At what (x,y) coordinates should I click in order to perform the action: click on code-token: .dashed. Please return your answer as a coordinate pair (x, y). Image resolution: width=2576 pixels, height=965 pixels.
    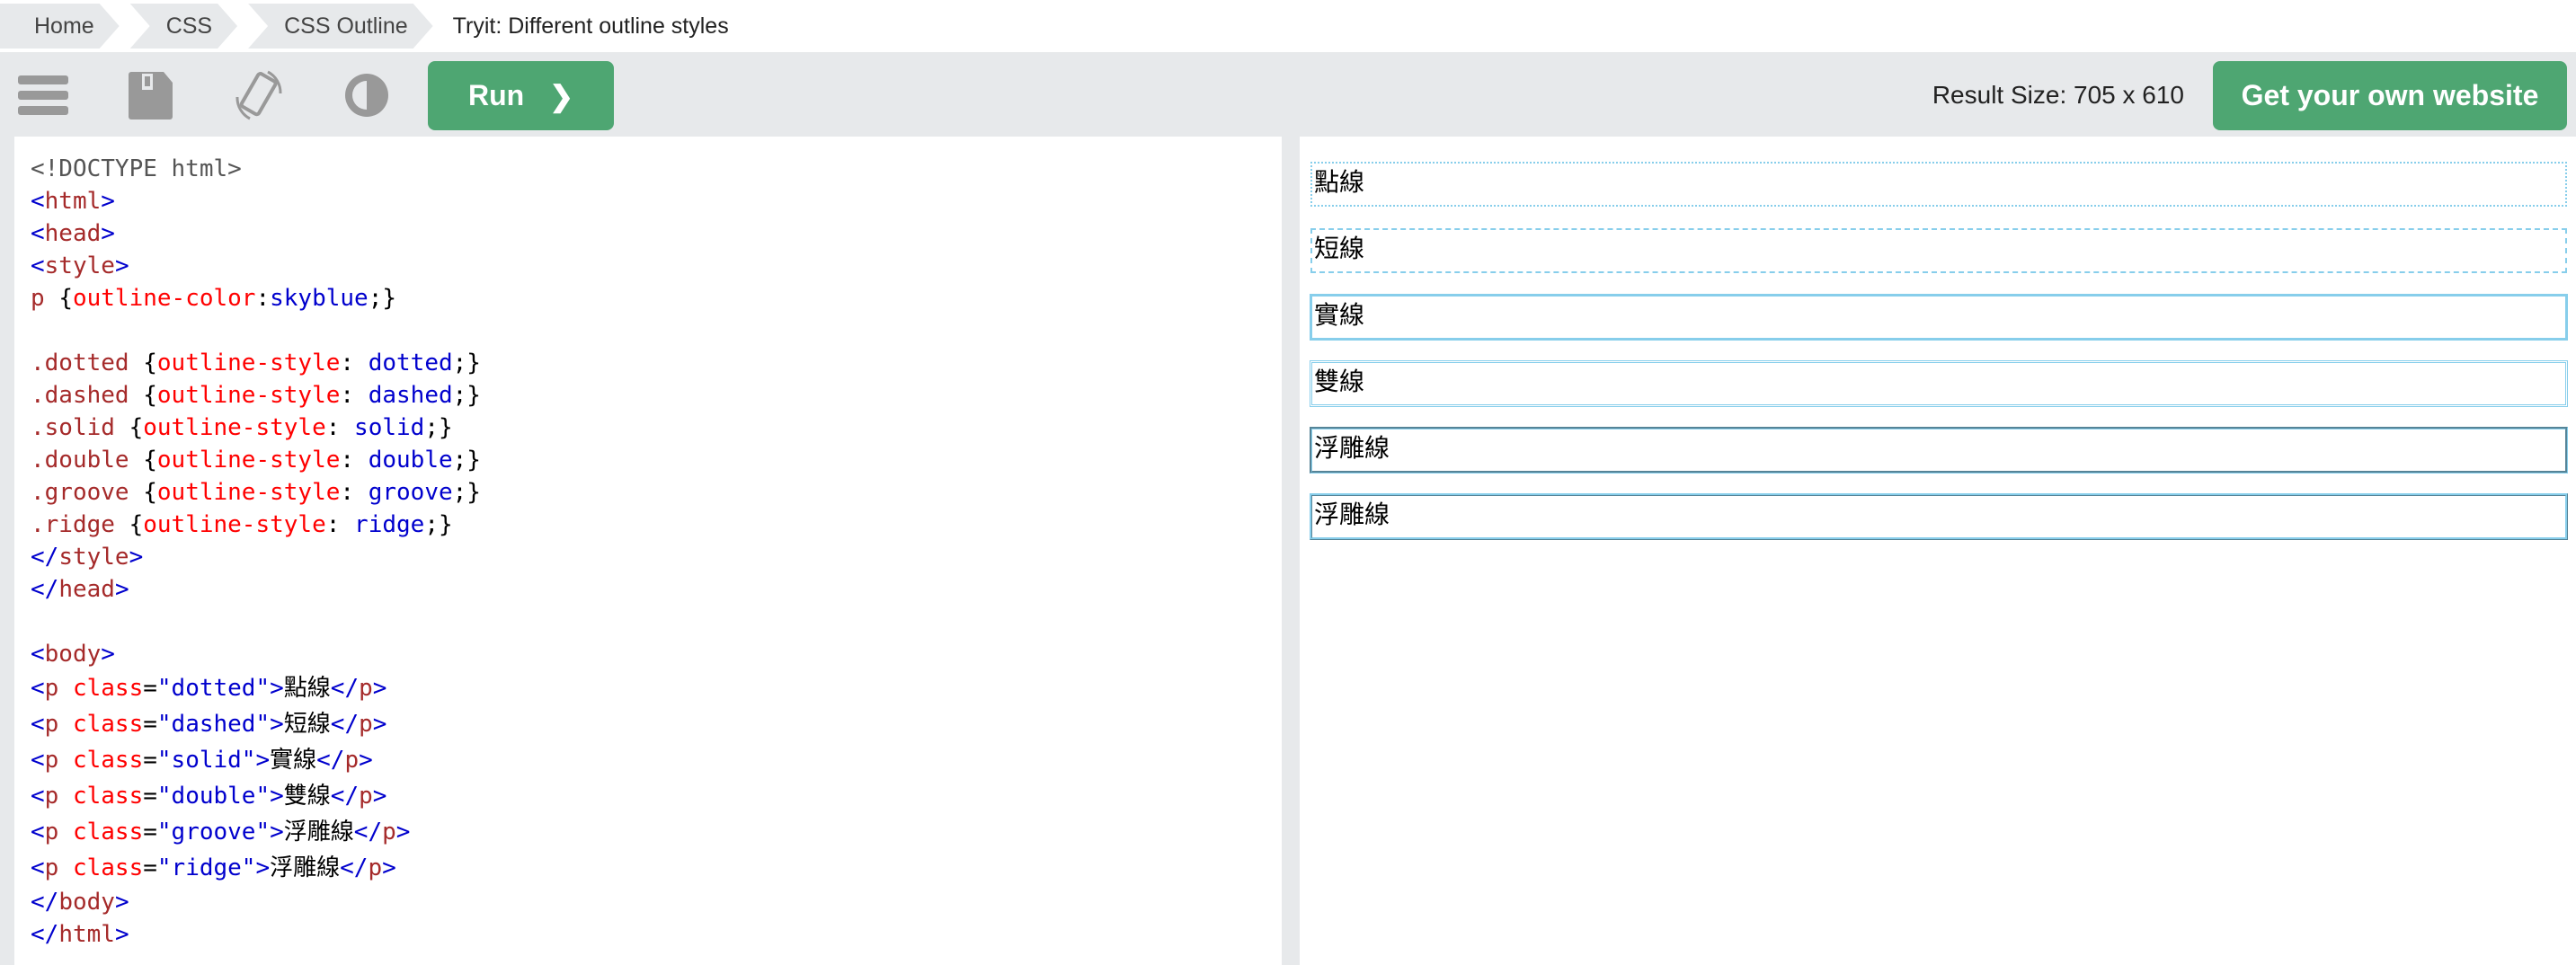
    Looking at the image, I should click on (87, 395).